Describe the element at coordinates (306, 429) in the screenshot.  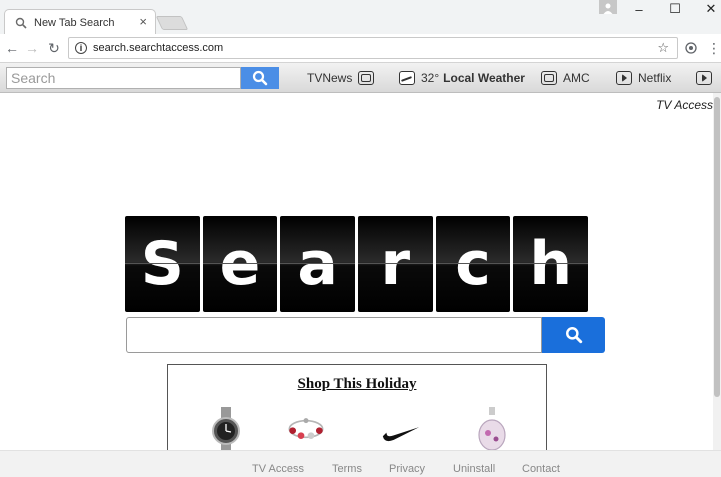
I see `bracelet-icon` at that location.